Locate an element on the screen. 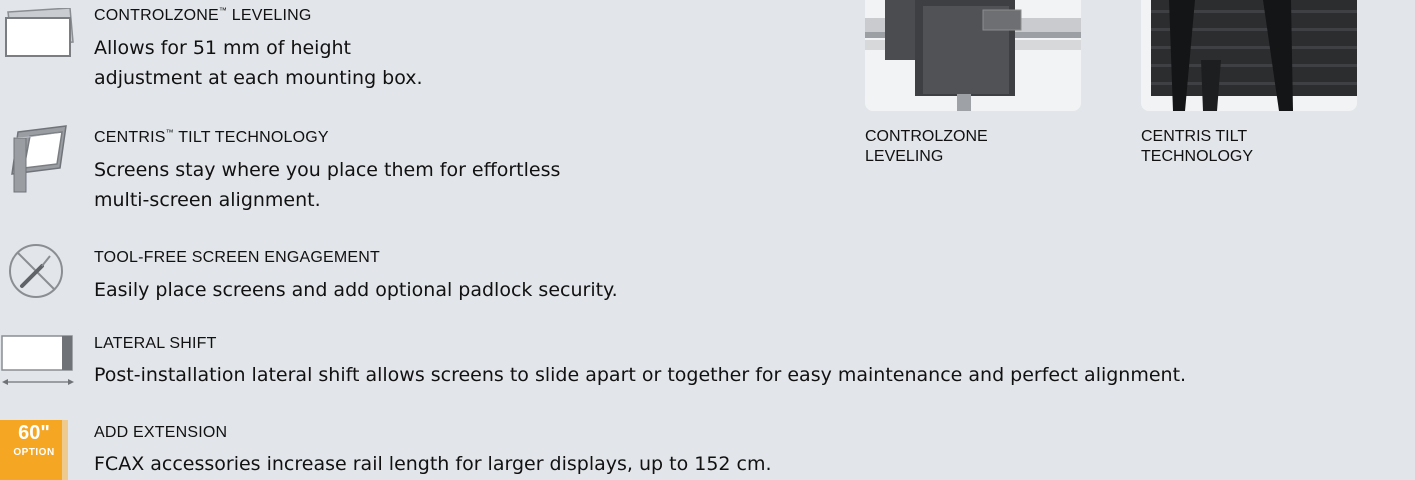 This screenshot has height=480, width=1415. lateral-shift-icon is located at coordinates (37, 360).